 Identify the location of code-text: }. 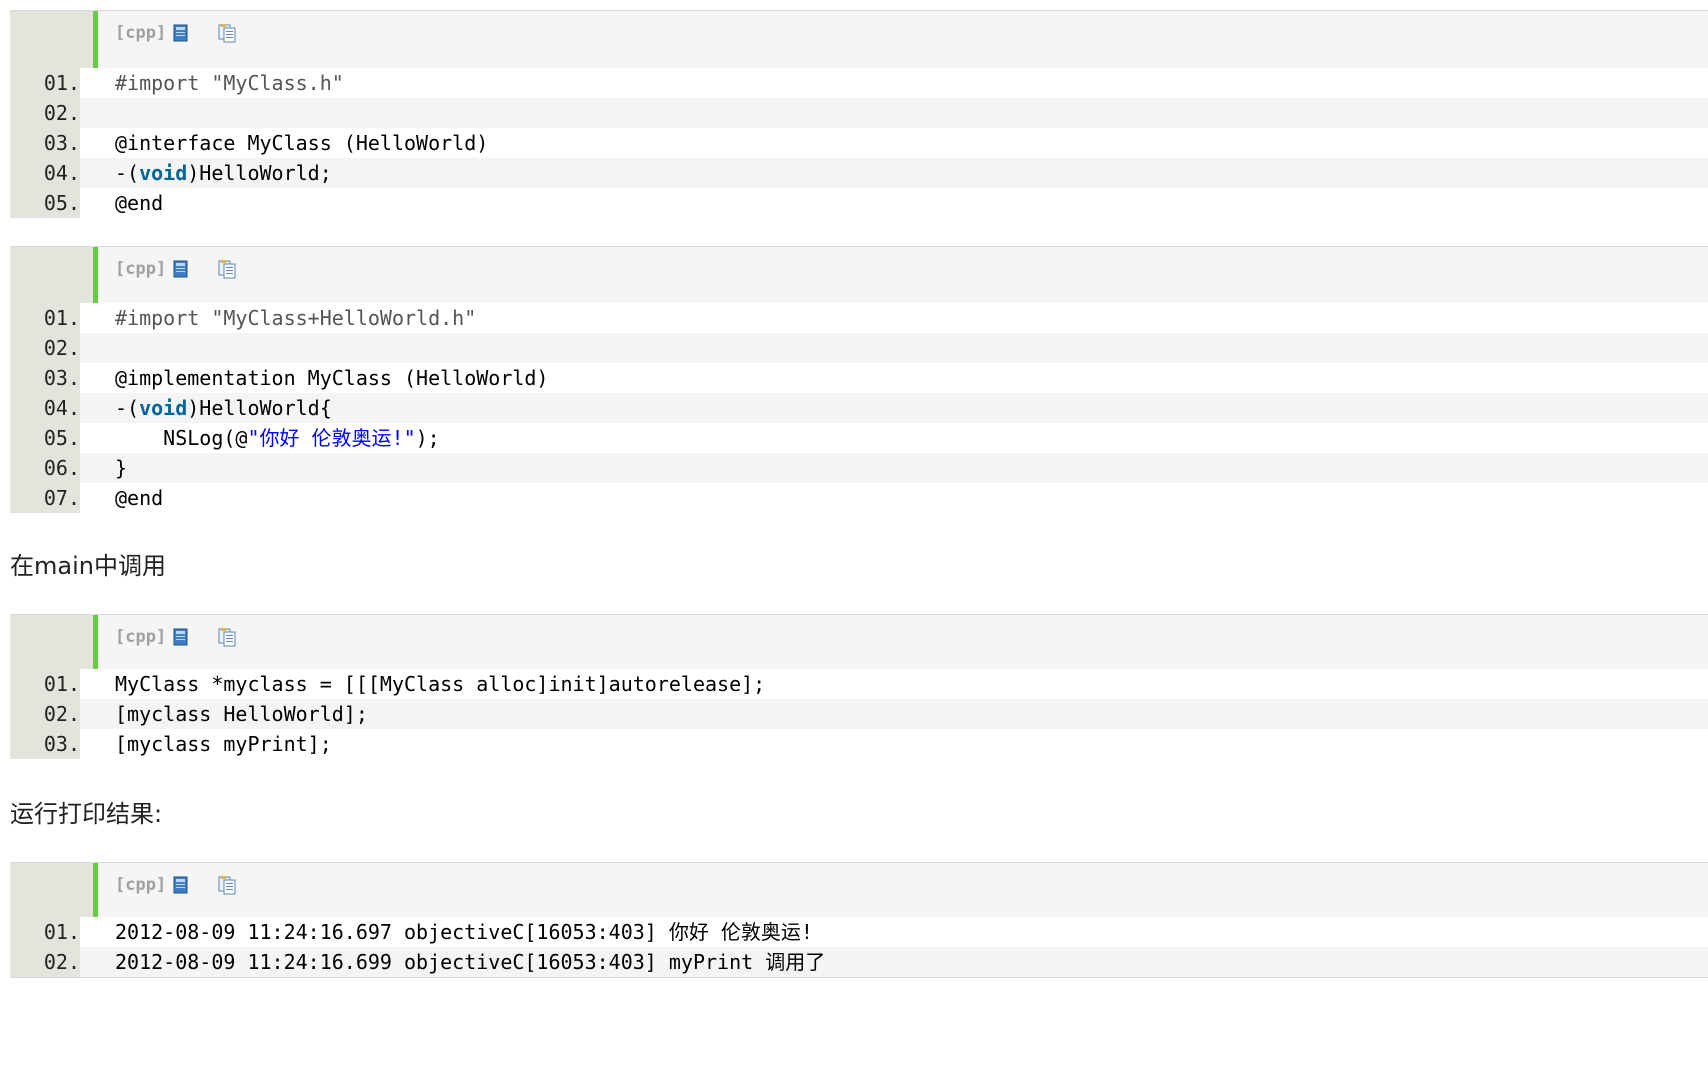
(121, 468).